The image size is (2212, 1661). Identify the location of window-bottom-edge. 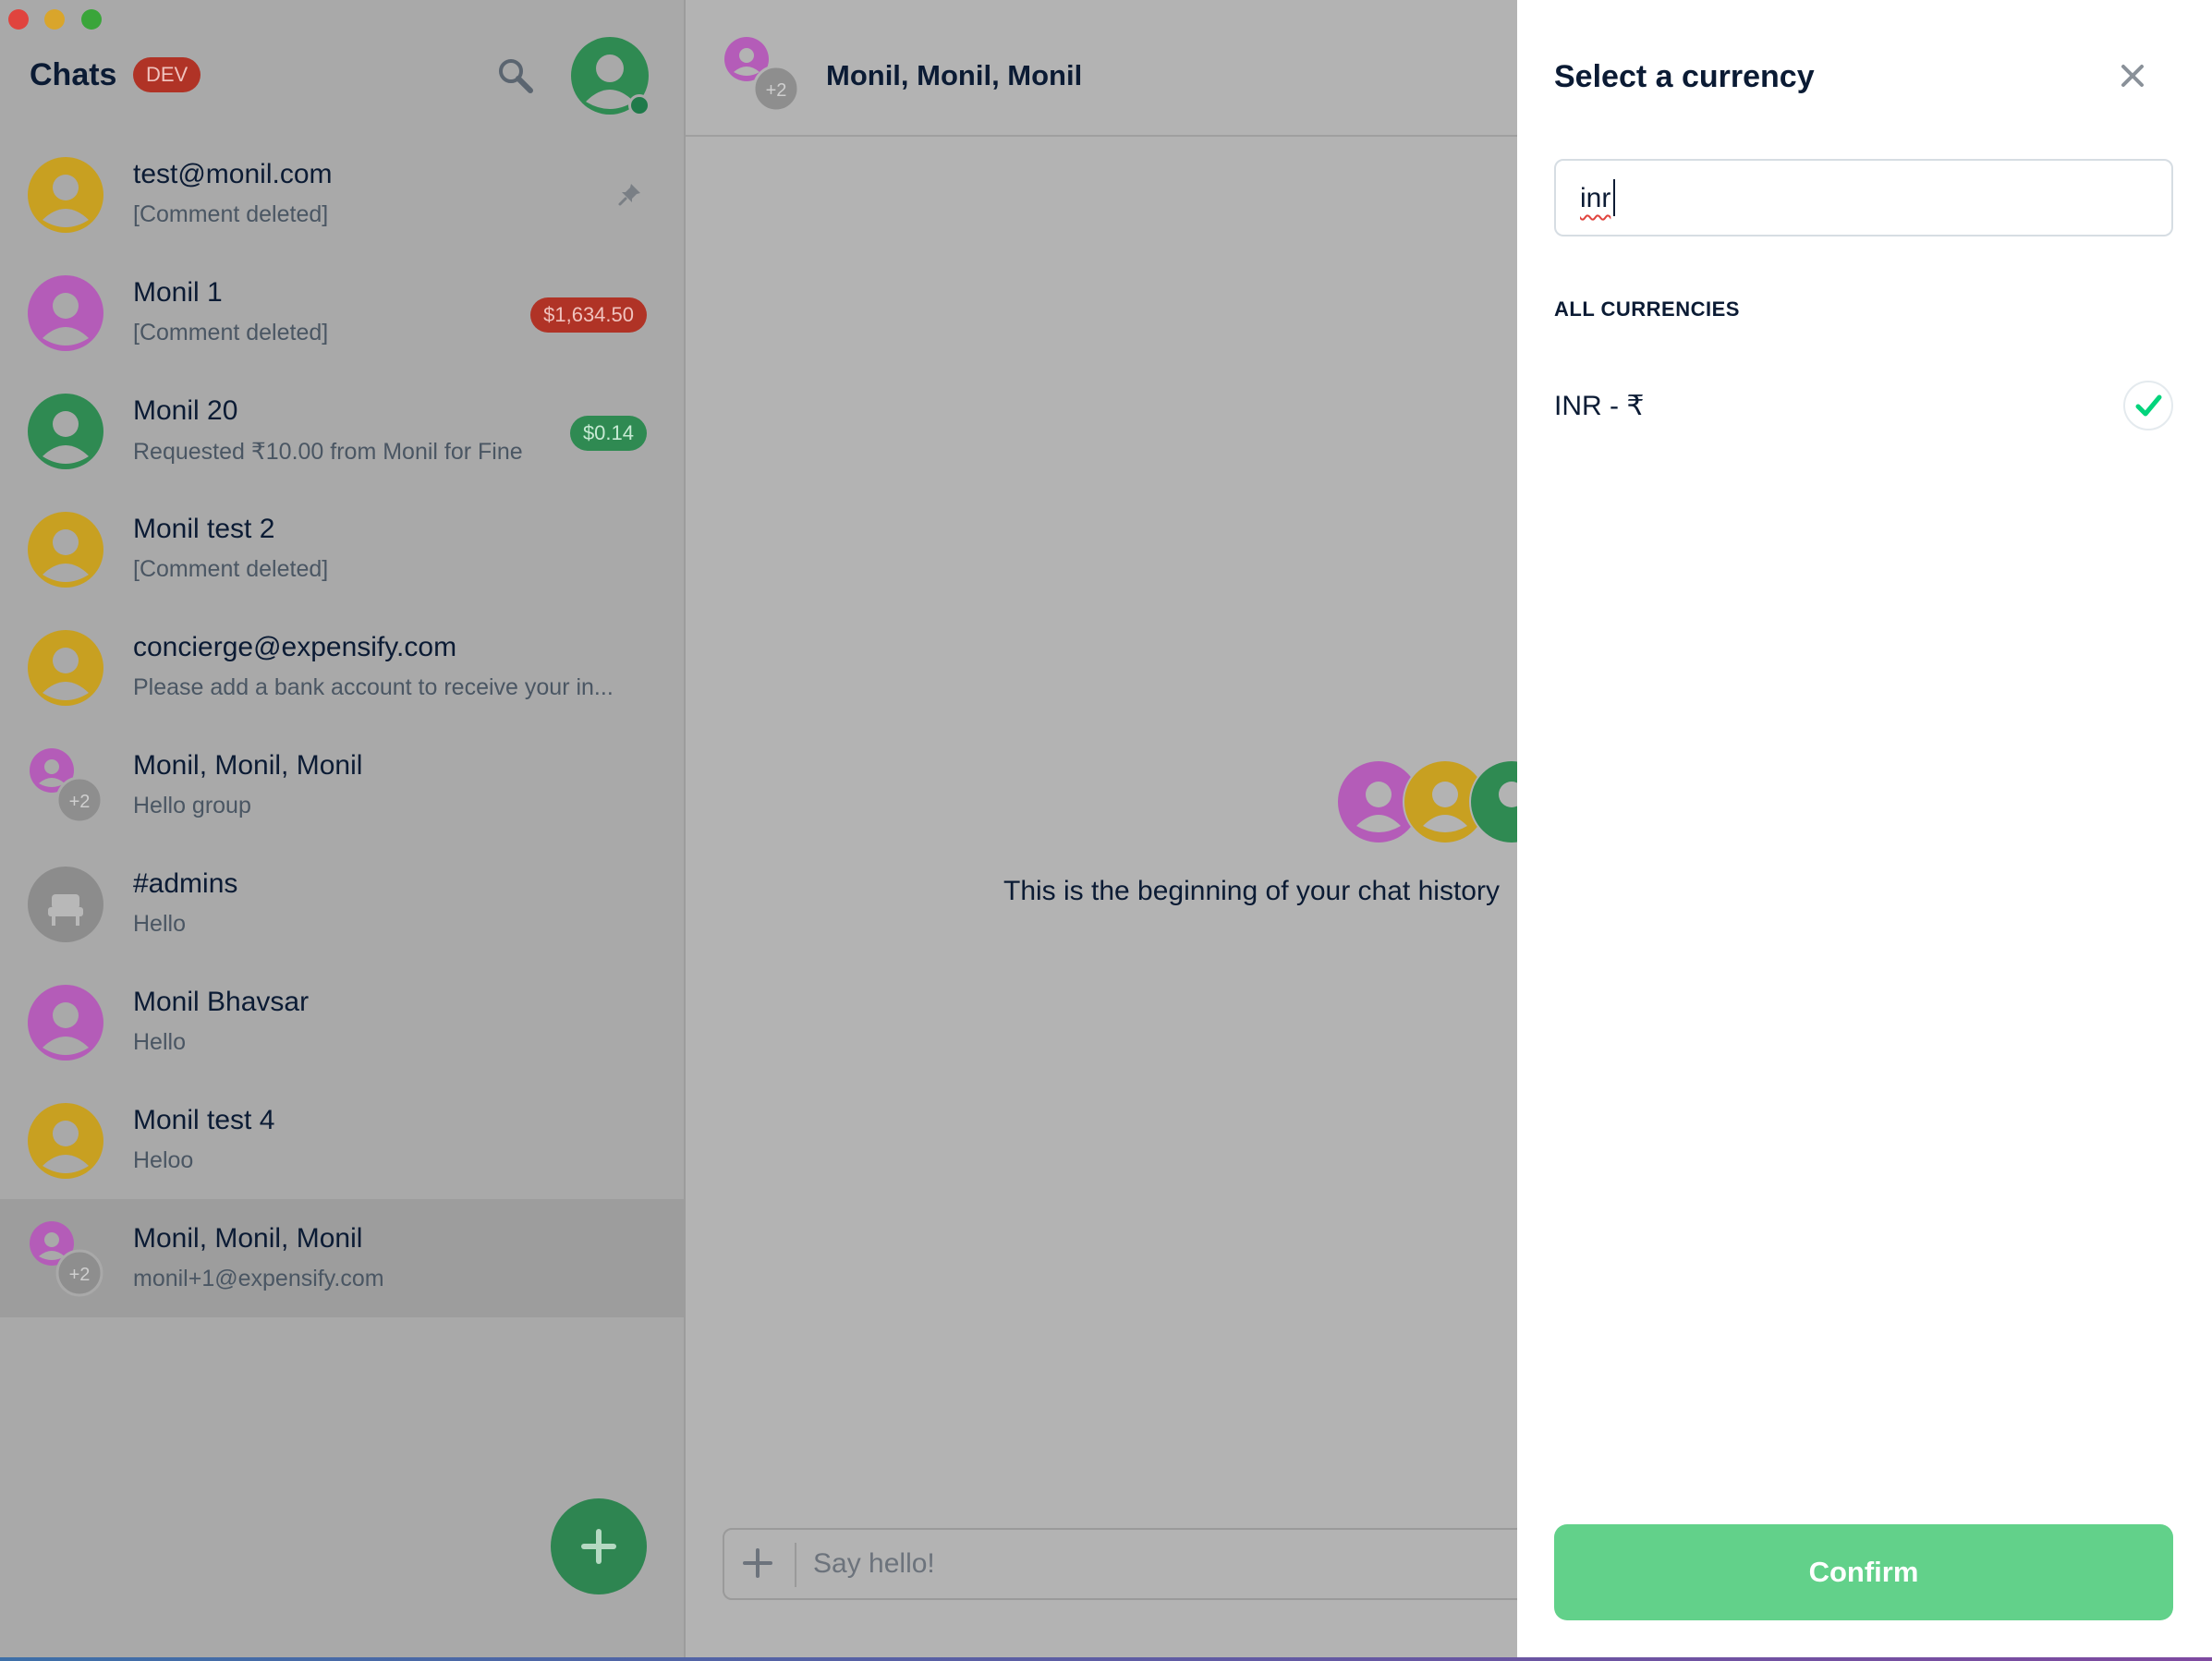
(1106, 1659).